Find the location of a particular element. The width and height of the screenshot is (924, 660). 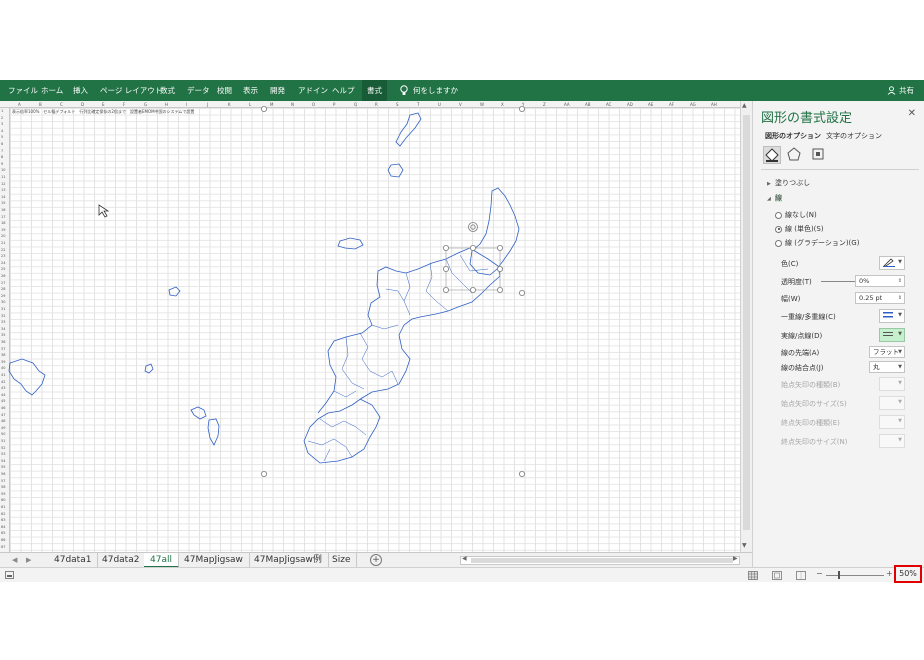

zoom-in-button: + is located at coordinates (889, 573).